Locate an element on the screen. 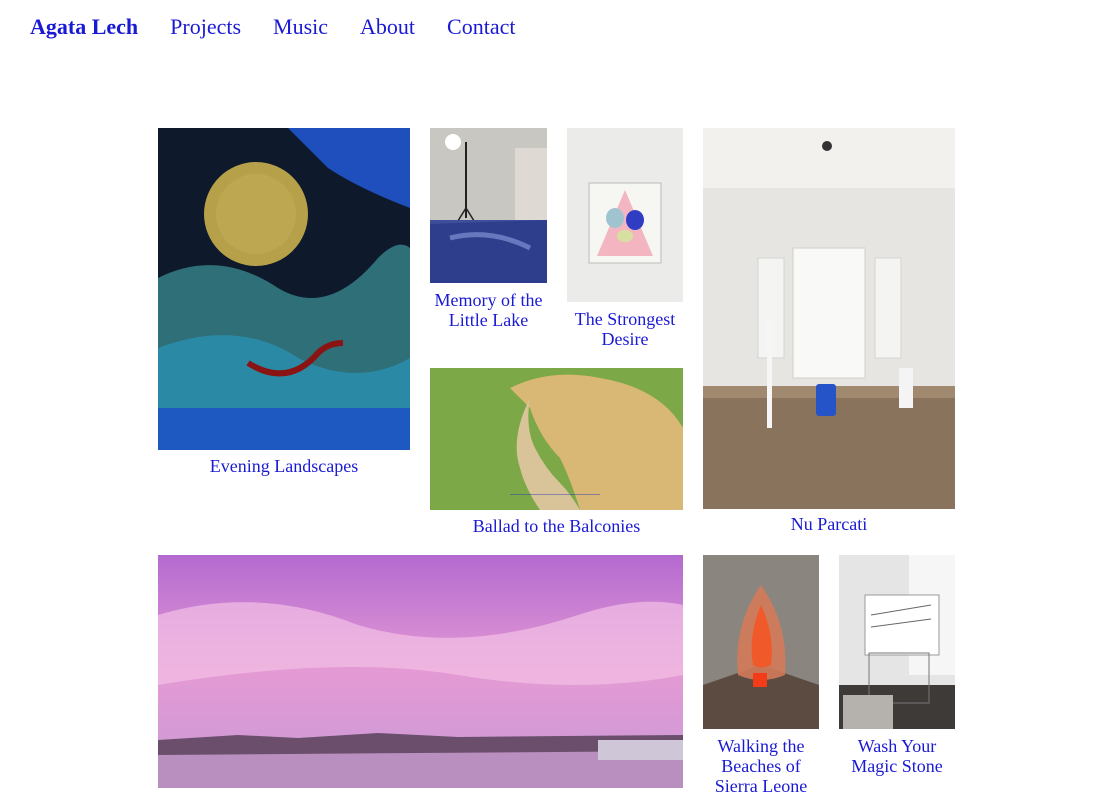 The height and width of the screenshot is (796, 1113). project-tile-memory-little-lake: Memory of the Little Lake is located at coordinates (488, 240).